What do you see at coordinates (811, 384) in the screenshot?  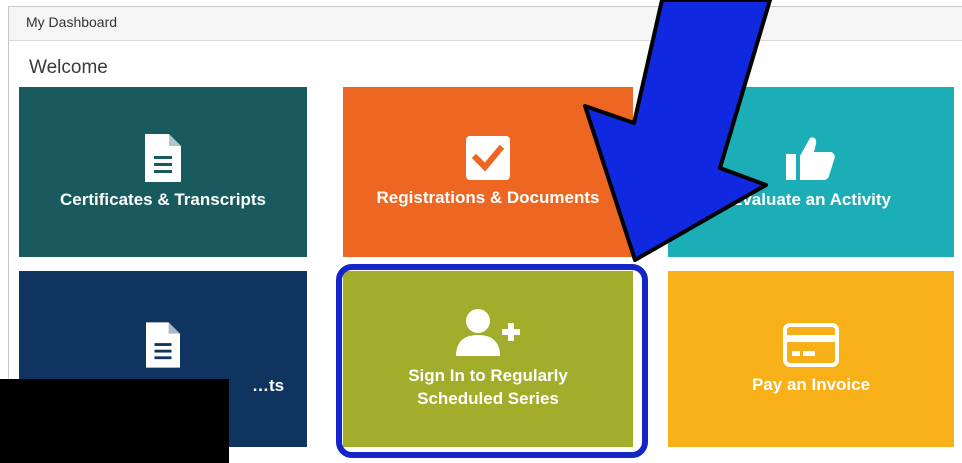 I see `tile-label: Pay an Invoice` at bounding box center [811, 384].